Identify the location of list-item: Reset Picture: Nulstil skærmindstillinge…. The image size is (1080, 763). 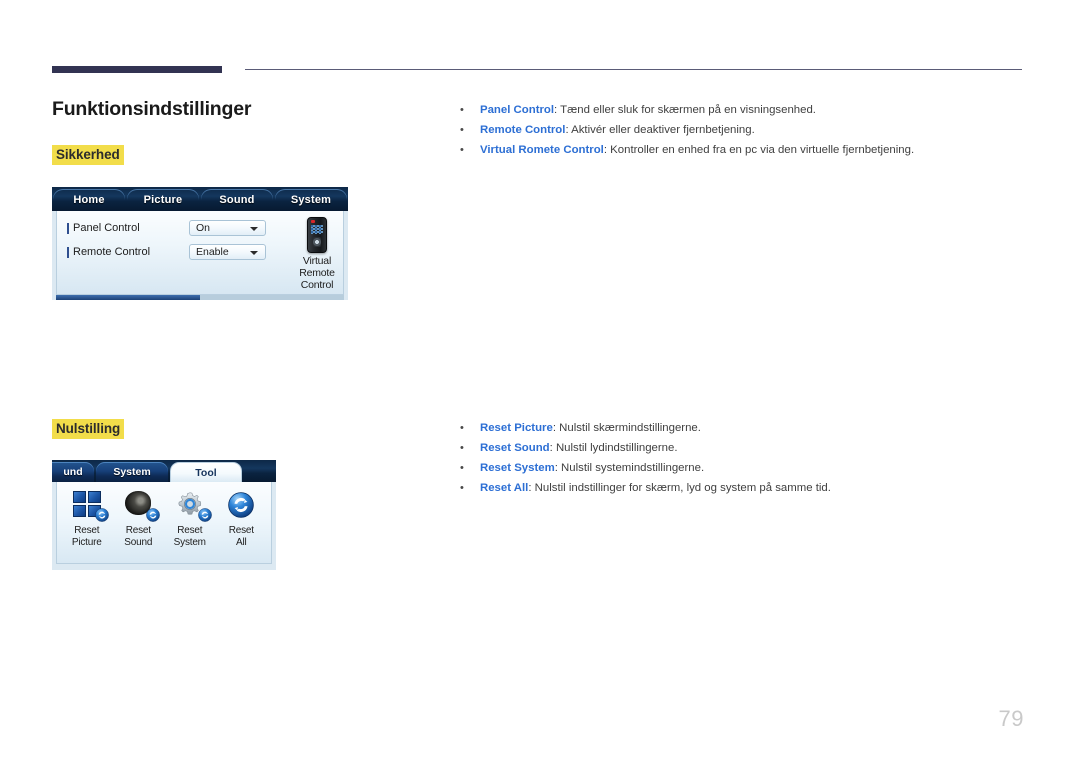
(738, 428).